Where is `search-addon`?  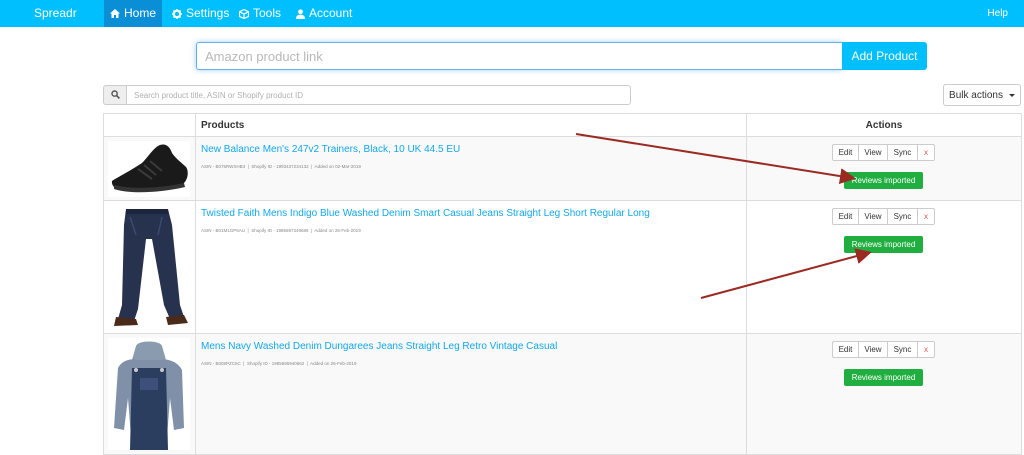
search-addon is located at coordinates (114, 95).